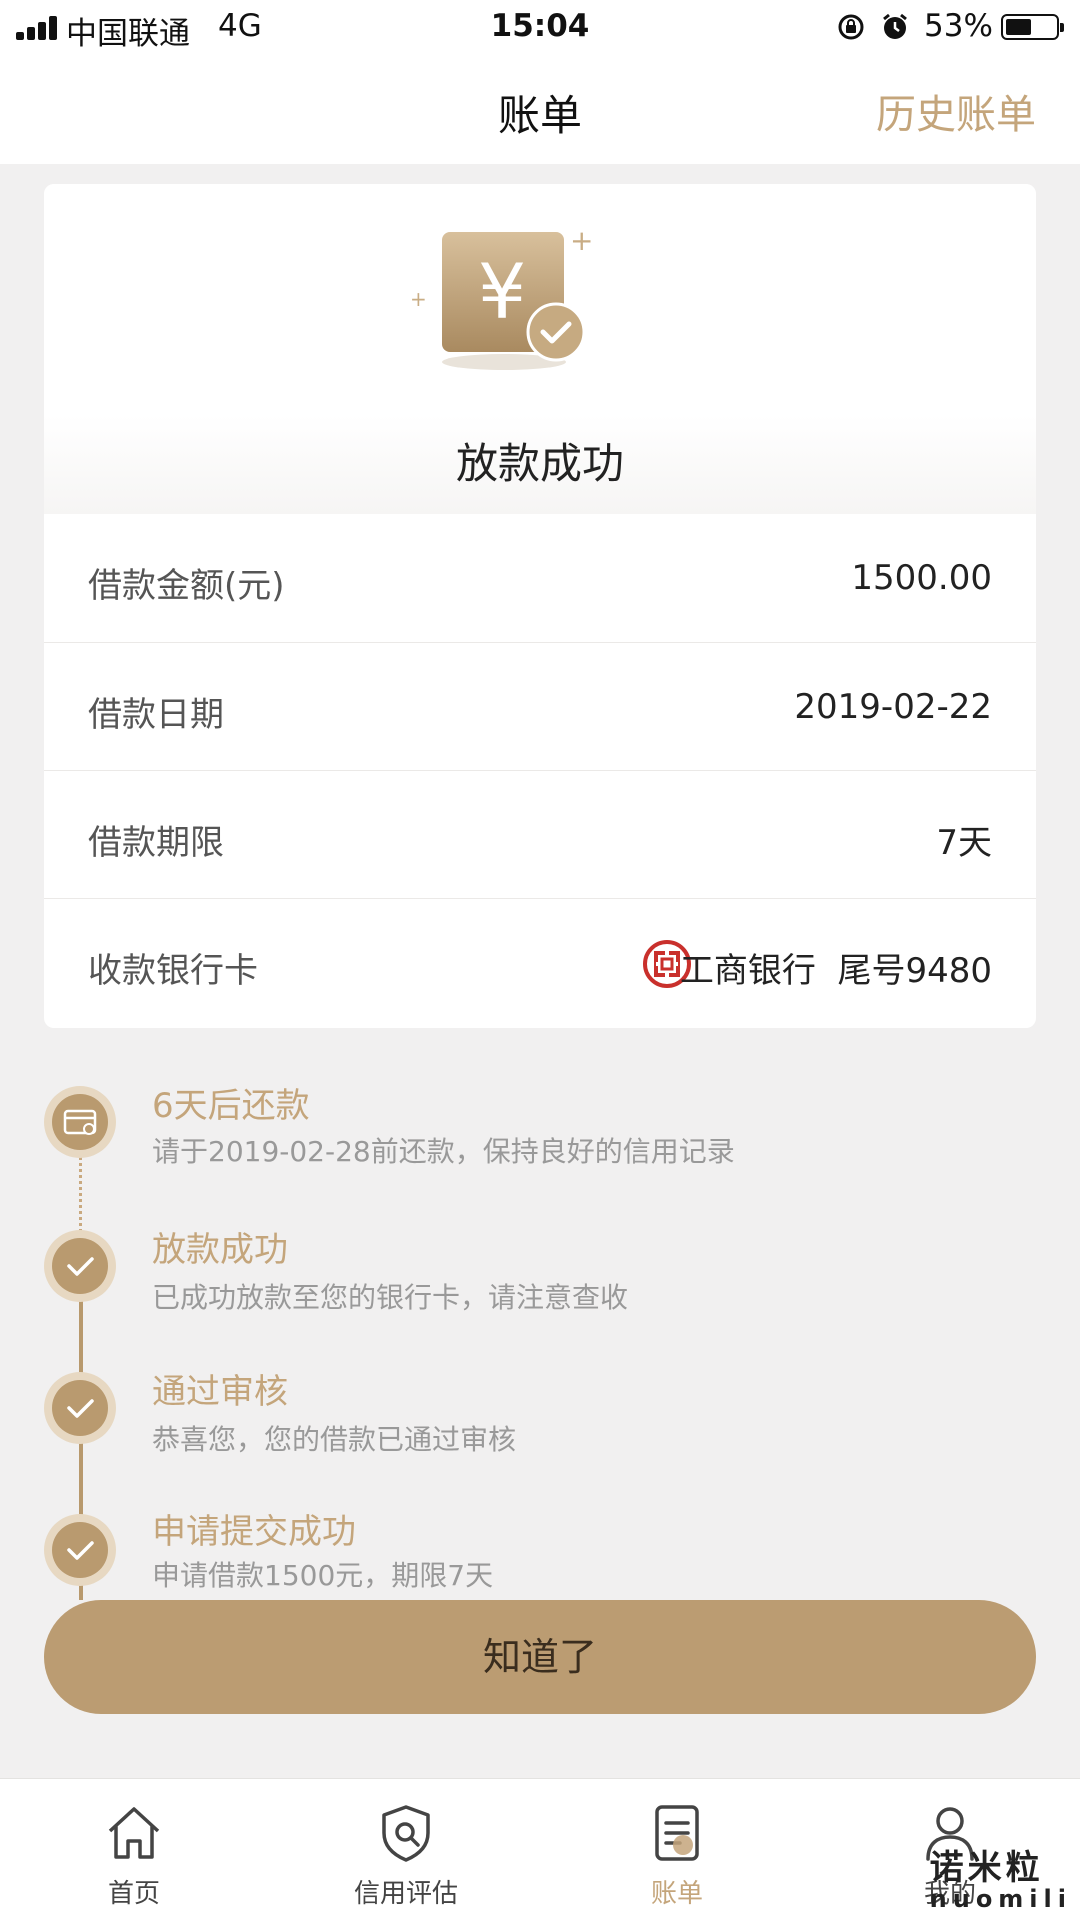  Describe the element at coordinates (958, 26) in the screenshot. I see `battery-percent: 53%` at that location.